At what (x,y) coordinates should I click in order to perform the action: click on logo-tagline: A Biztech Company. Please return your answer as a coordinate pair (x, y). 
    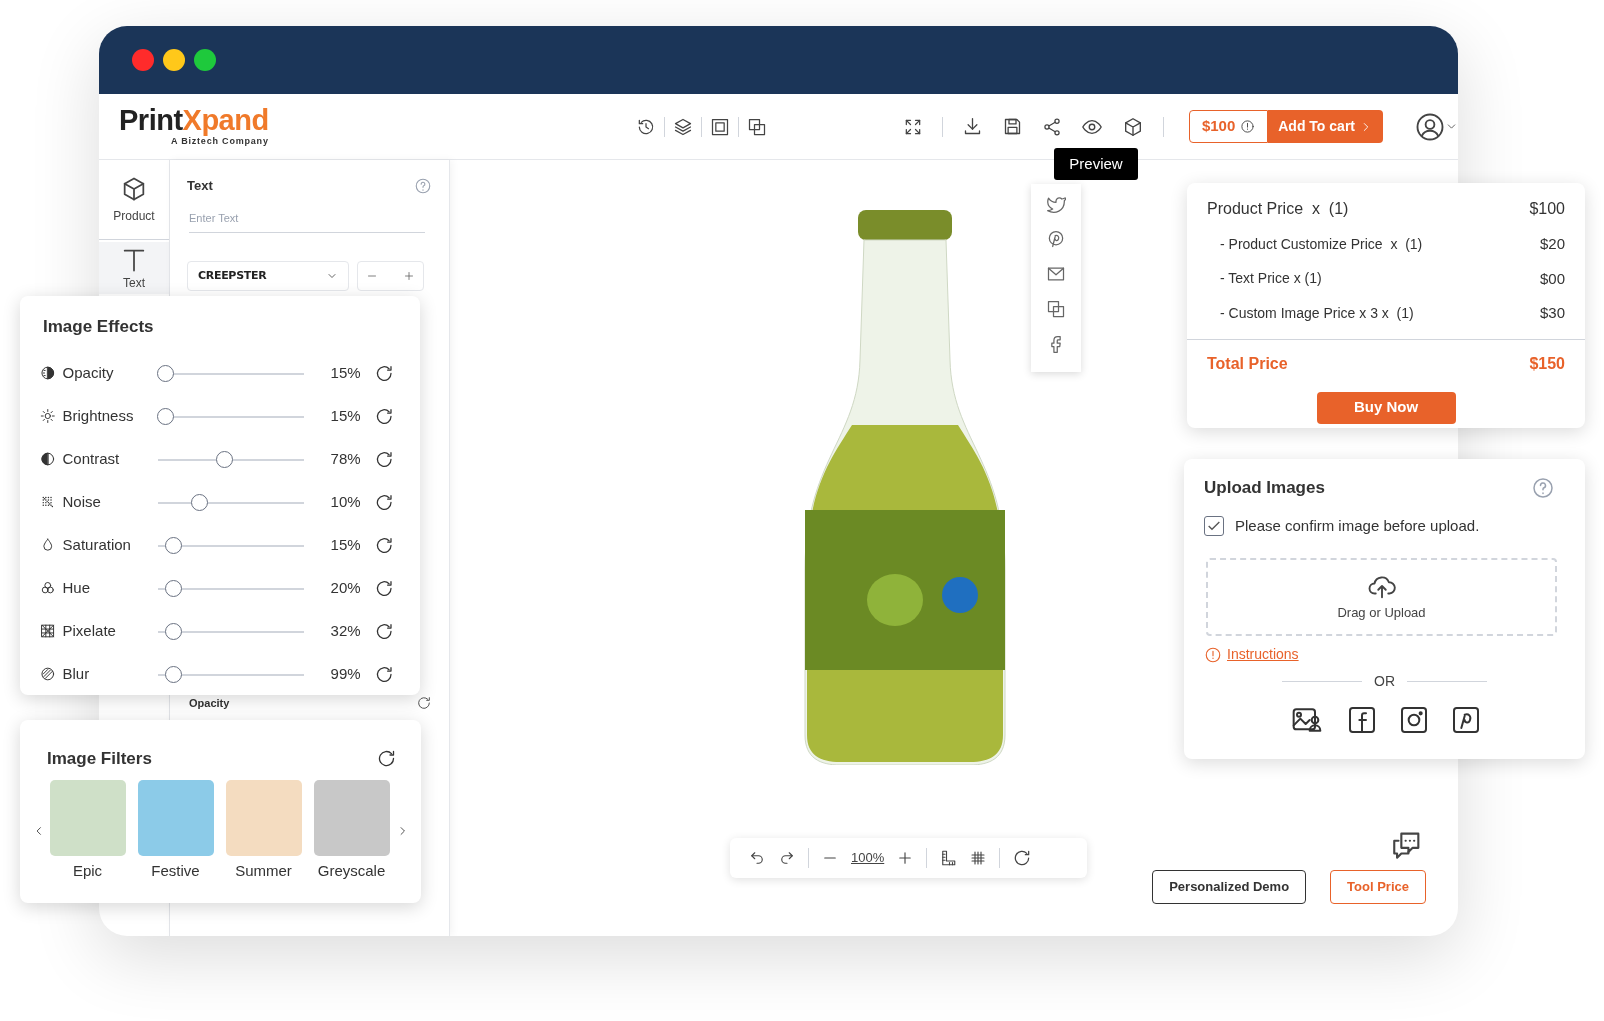
    Looking at the image, I should click on (219, 141).